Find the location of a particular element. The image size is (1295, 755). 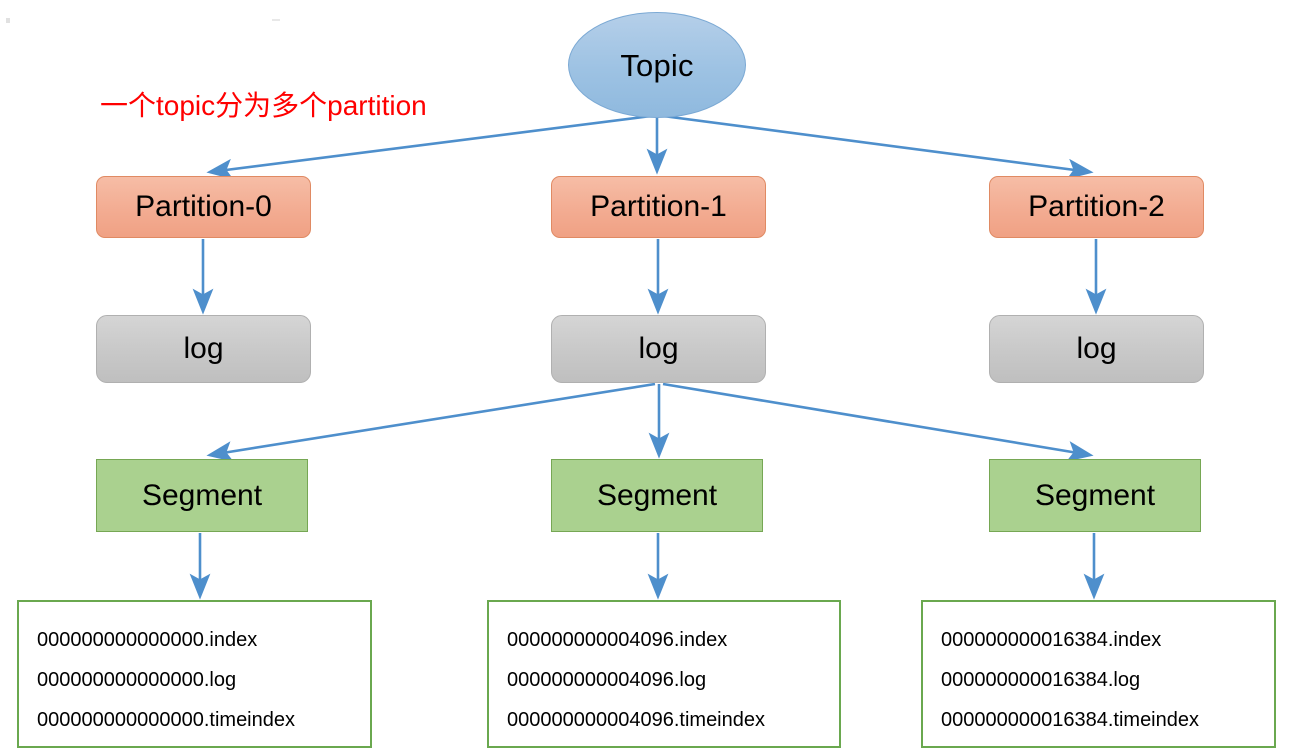

topic-node: Topic is located at coordinates (657, 65).